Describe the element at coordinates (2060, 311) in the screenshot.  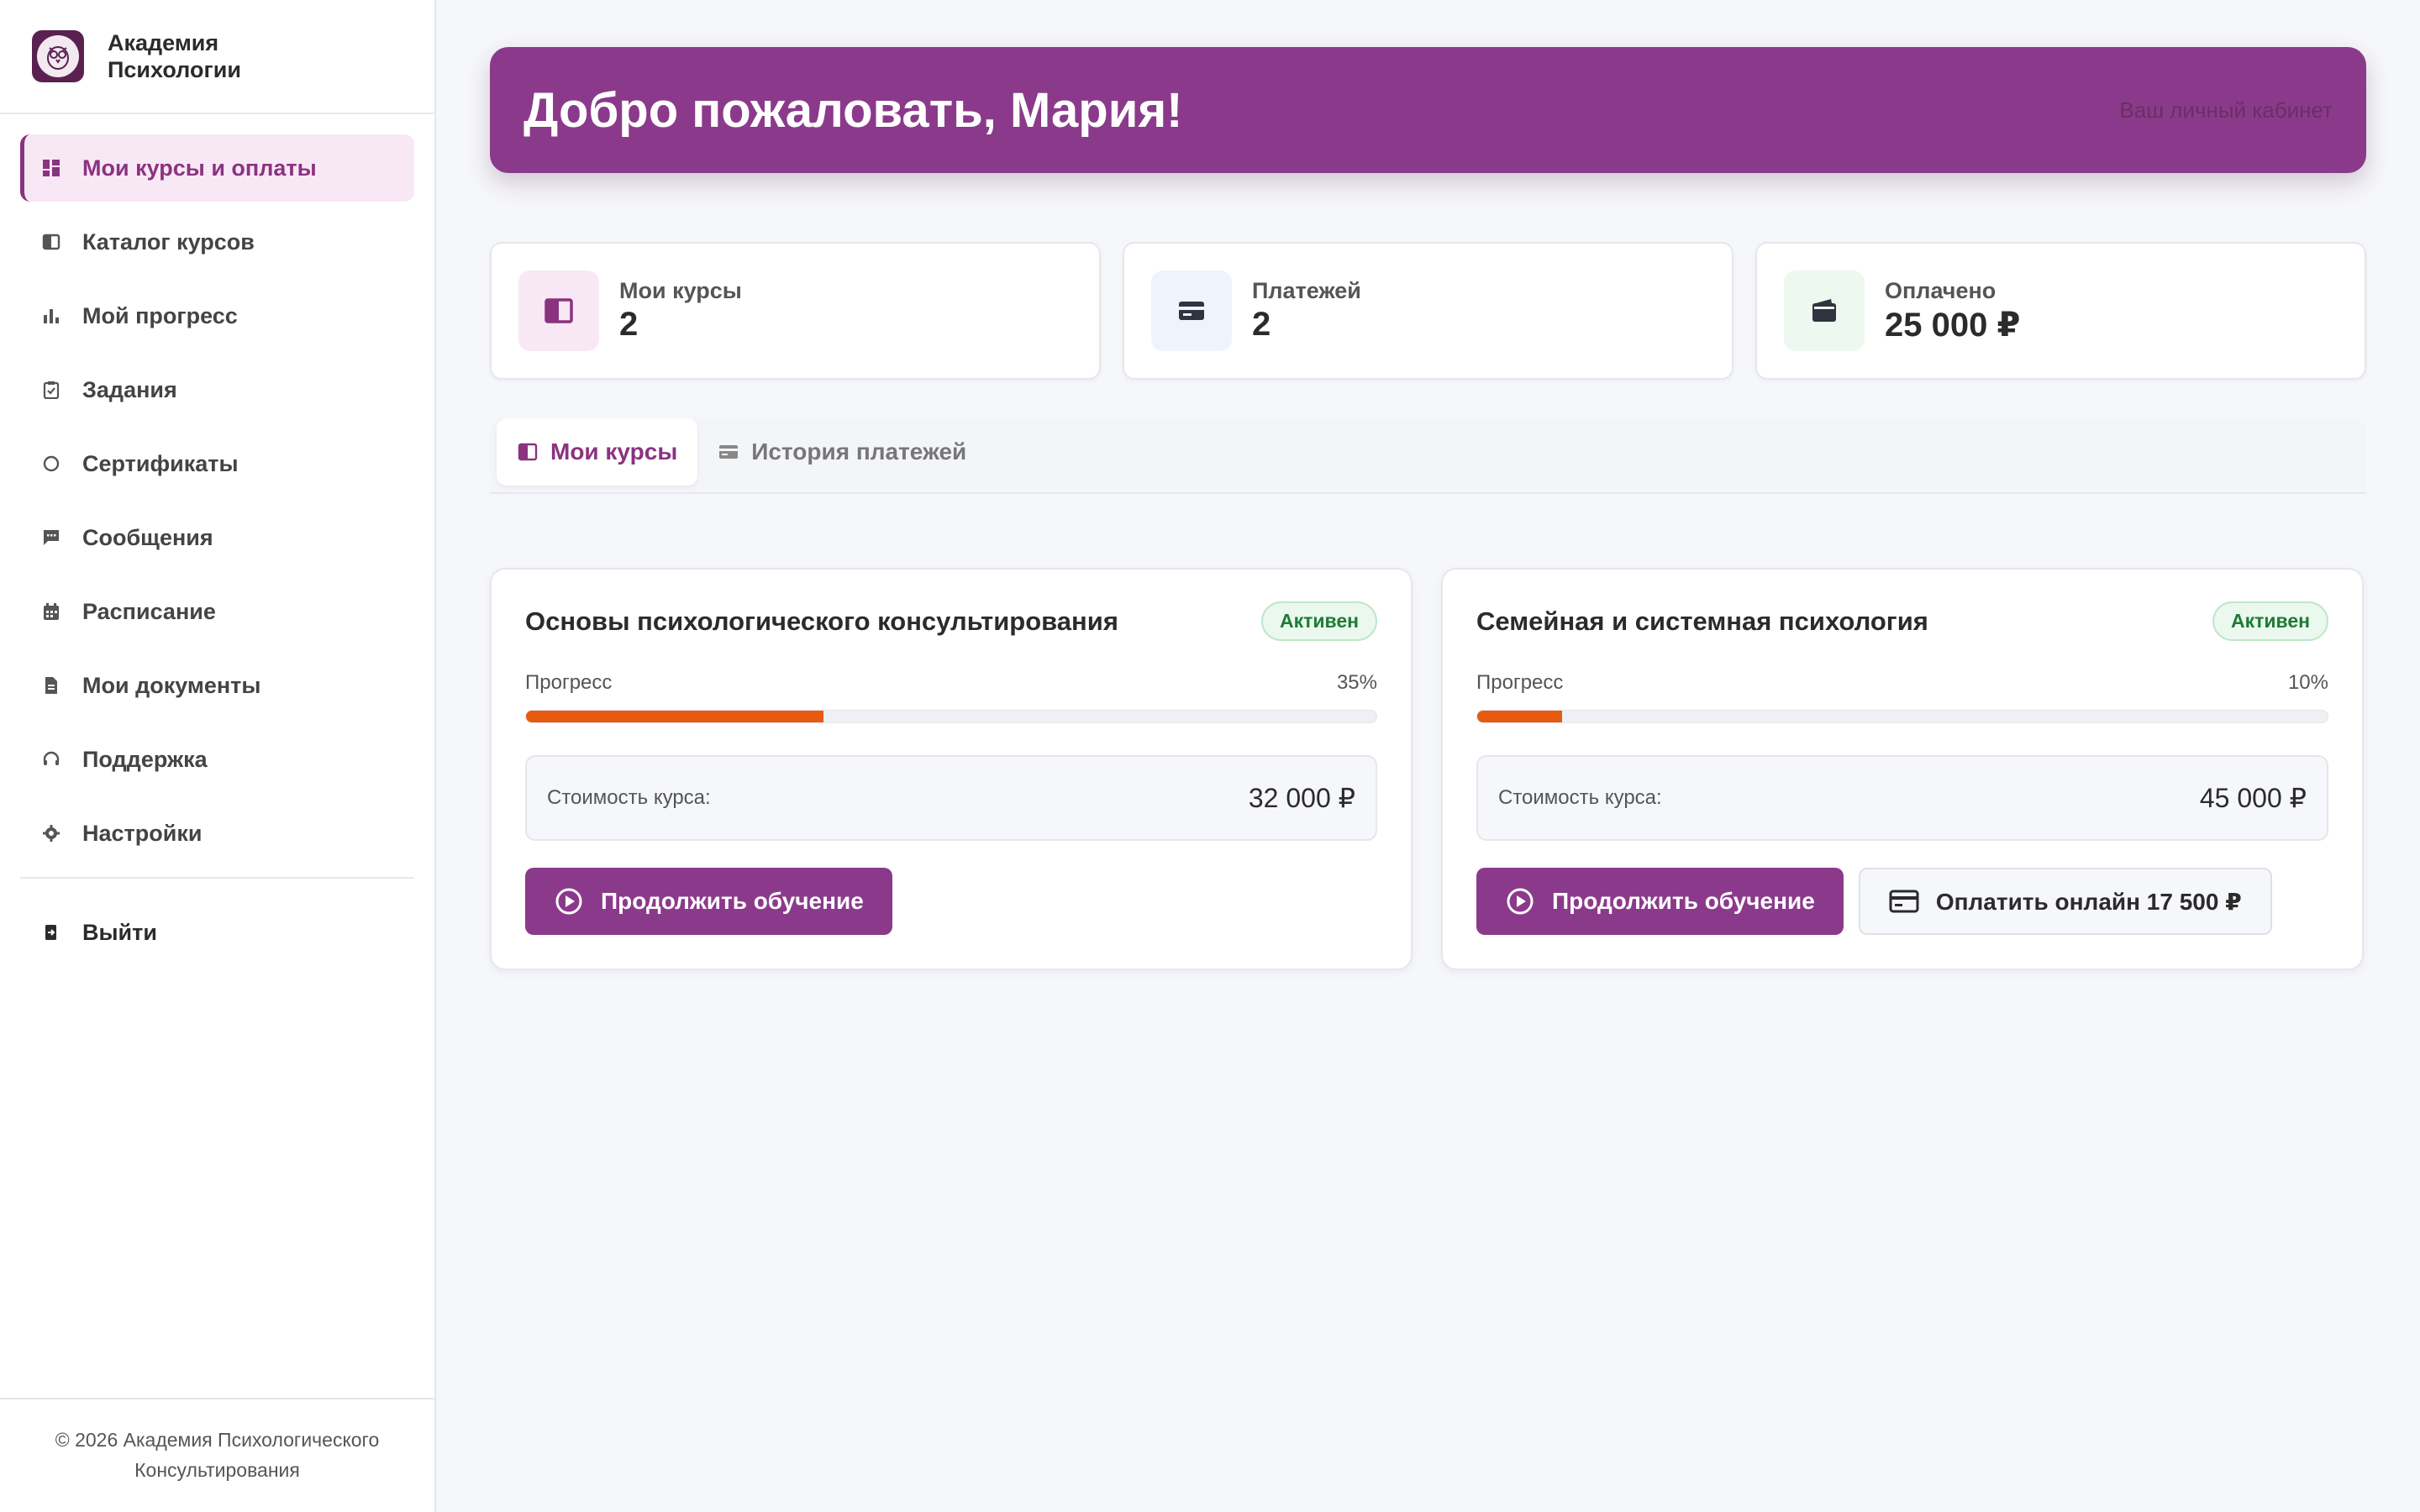
I see `stat-card-paid: Оплачено 25 000 ₽` at that location.